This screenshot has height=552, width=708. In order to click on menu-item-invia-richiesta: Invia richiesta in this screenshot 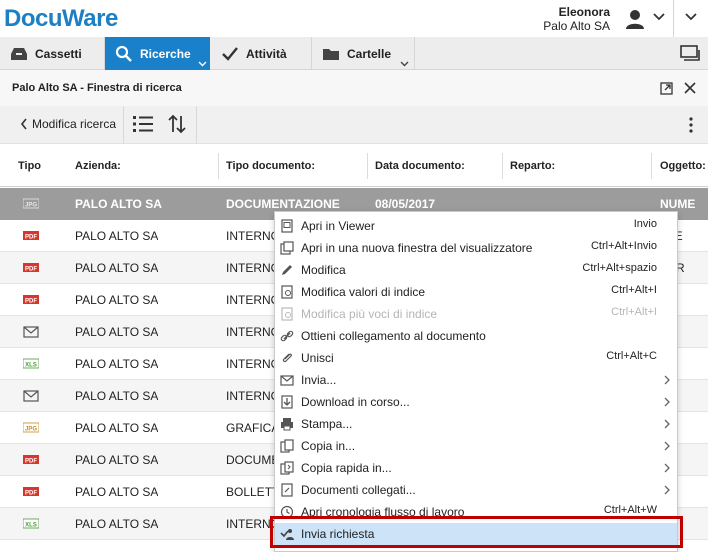, I will do `click(476, 534)`.